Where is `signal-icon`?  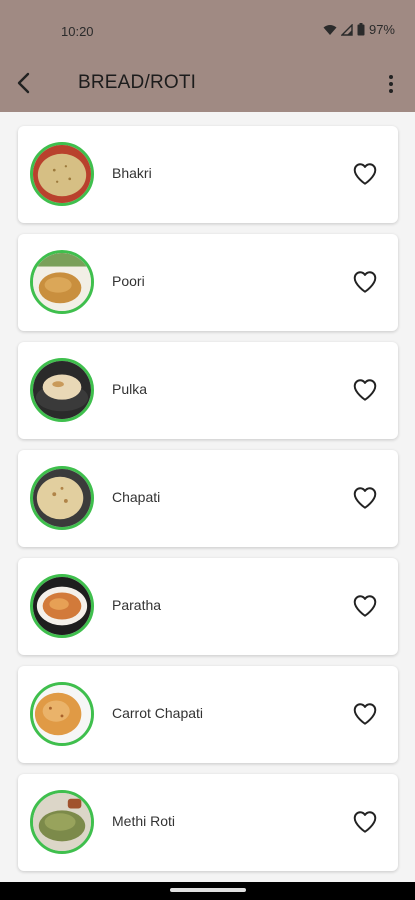 signal-icon is located at coordinates (346, 29).